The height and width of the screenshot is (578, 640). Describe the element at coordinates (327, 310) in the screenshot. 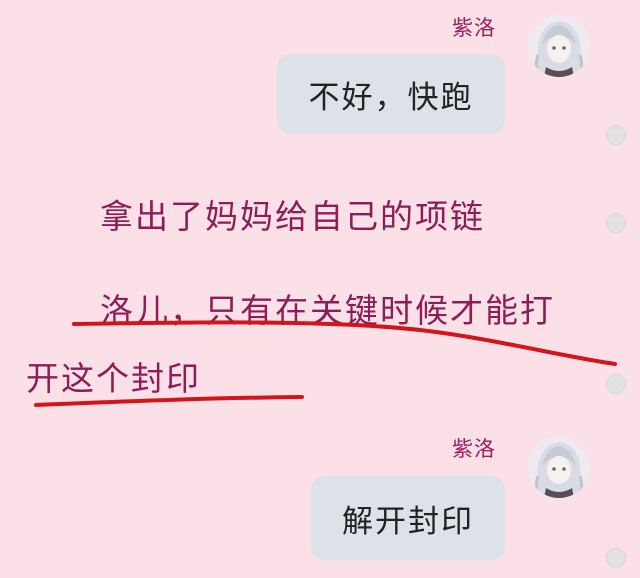

I see `narration-line: 洛儿，只有在关键时候才能打` at that location.